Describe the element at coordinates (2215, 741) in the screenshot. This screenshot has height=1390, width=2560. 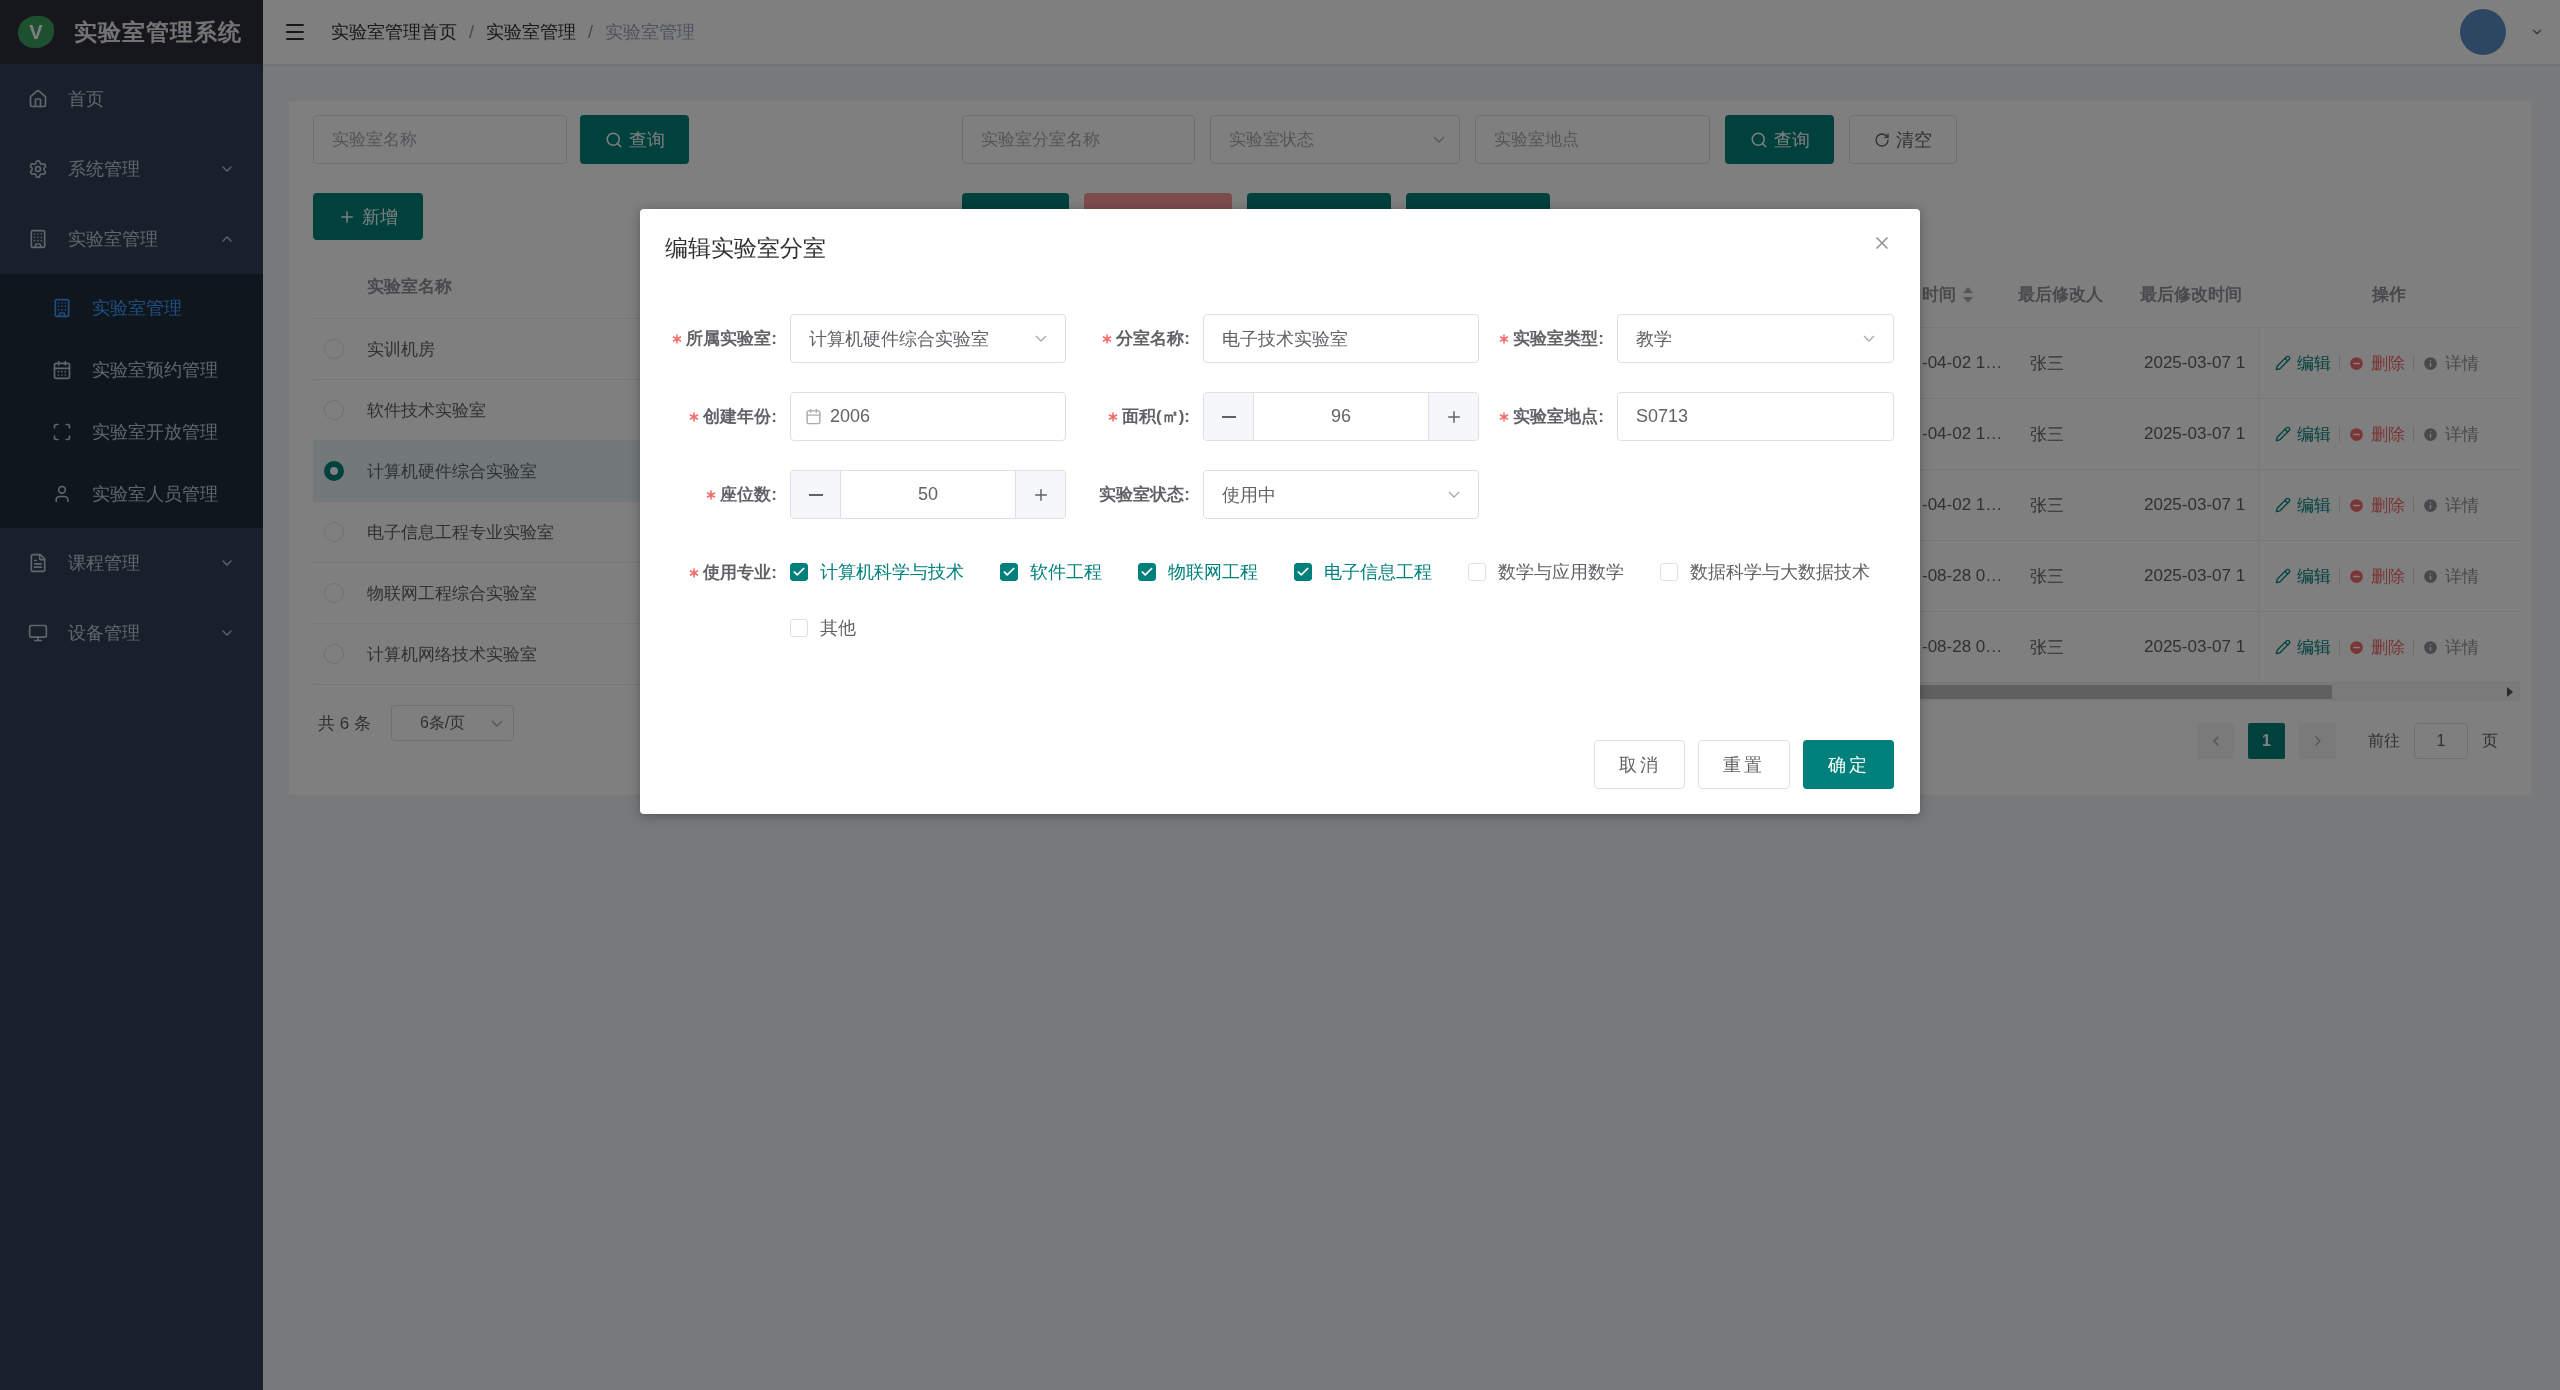
I see `previous-page-button` at that location.